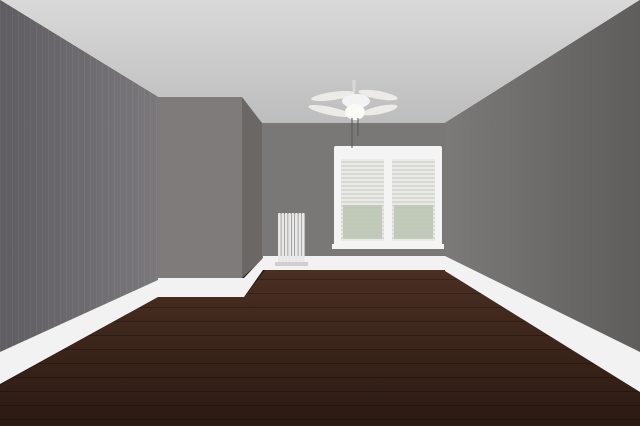  What do you see at coordinates (201, 287) in the screenshot?
I see `baseboard-alcove` at bounding box center [201, 287].